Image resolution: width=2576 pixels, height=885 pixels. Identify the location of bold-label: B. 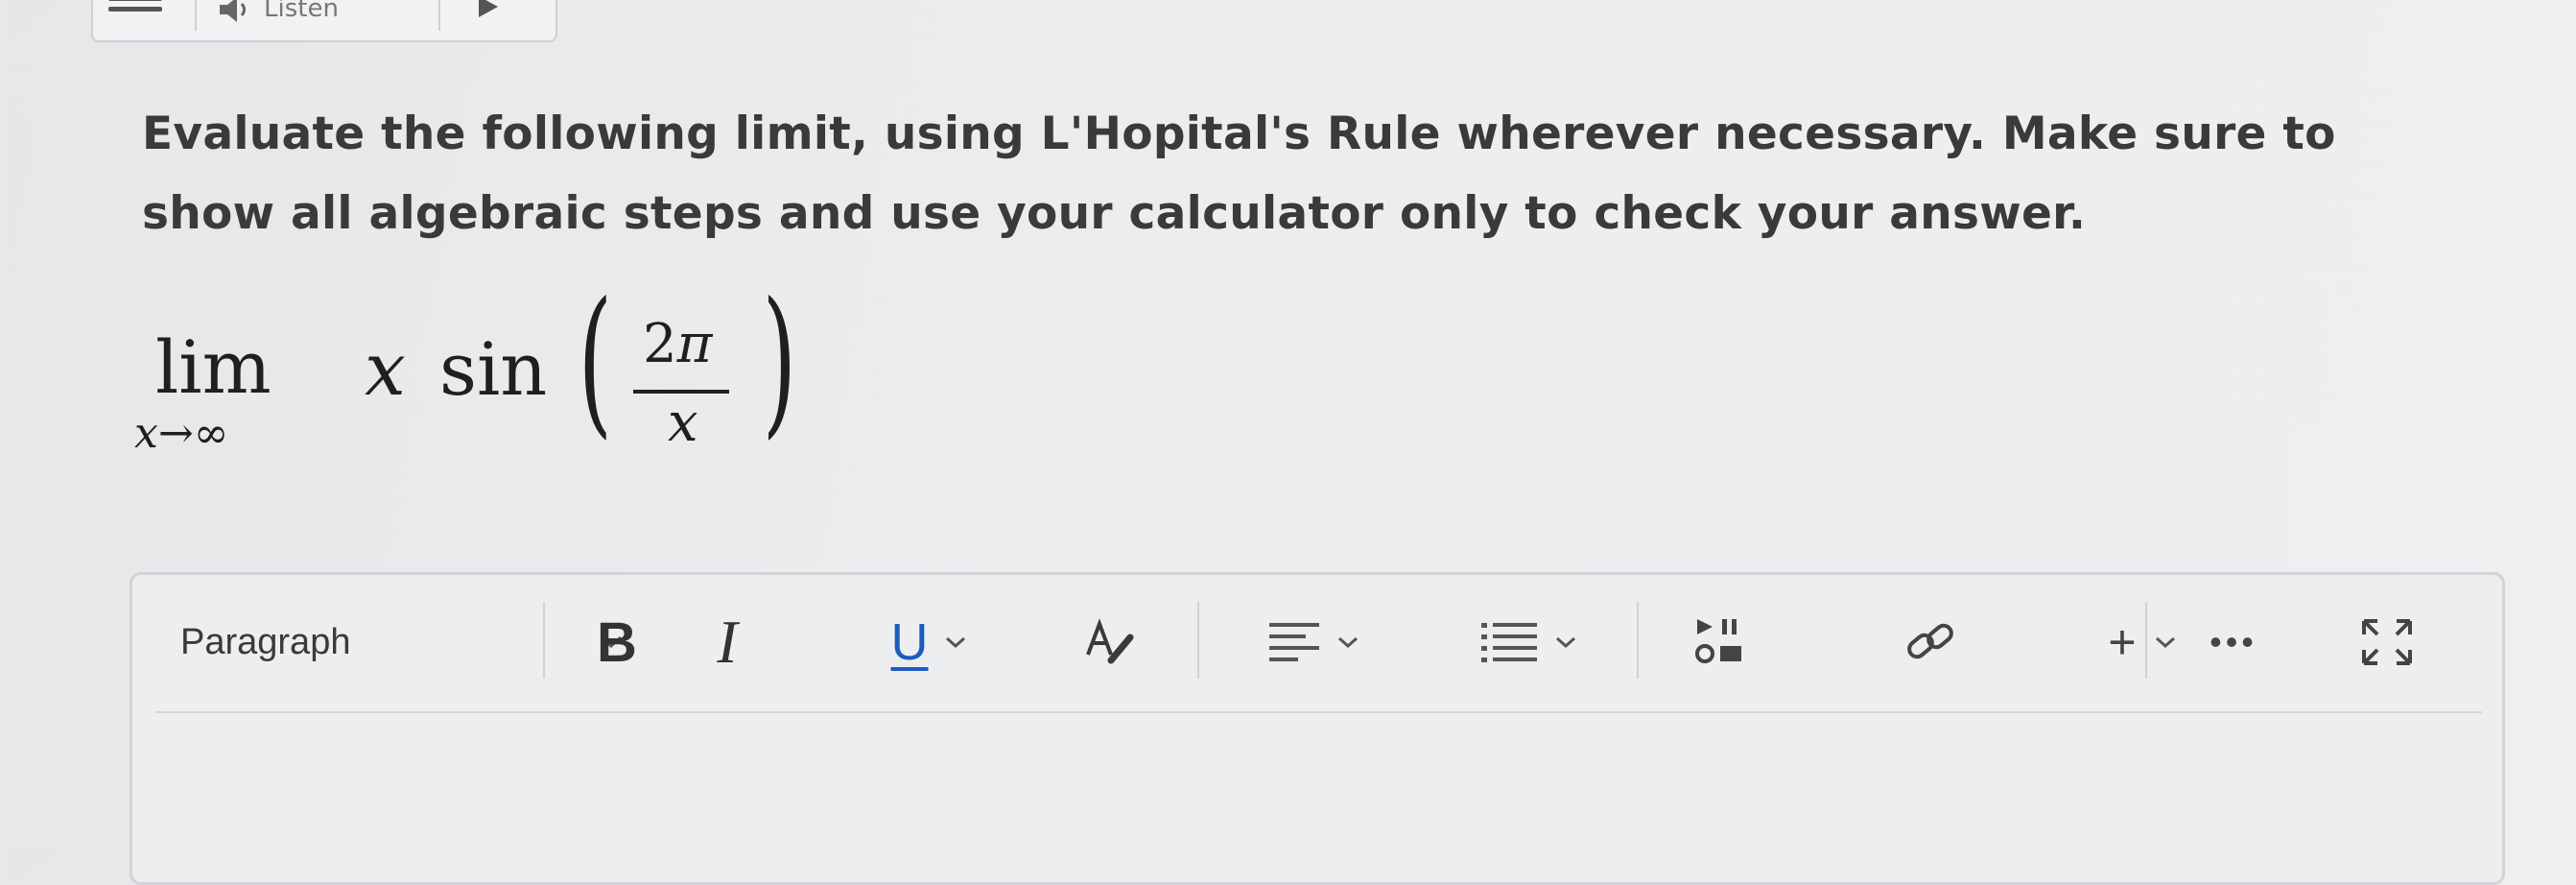
(617, 642).